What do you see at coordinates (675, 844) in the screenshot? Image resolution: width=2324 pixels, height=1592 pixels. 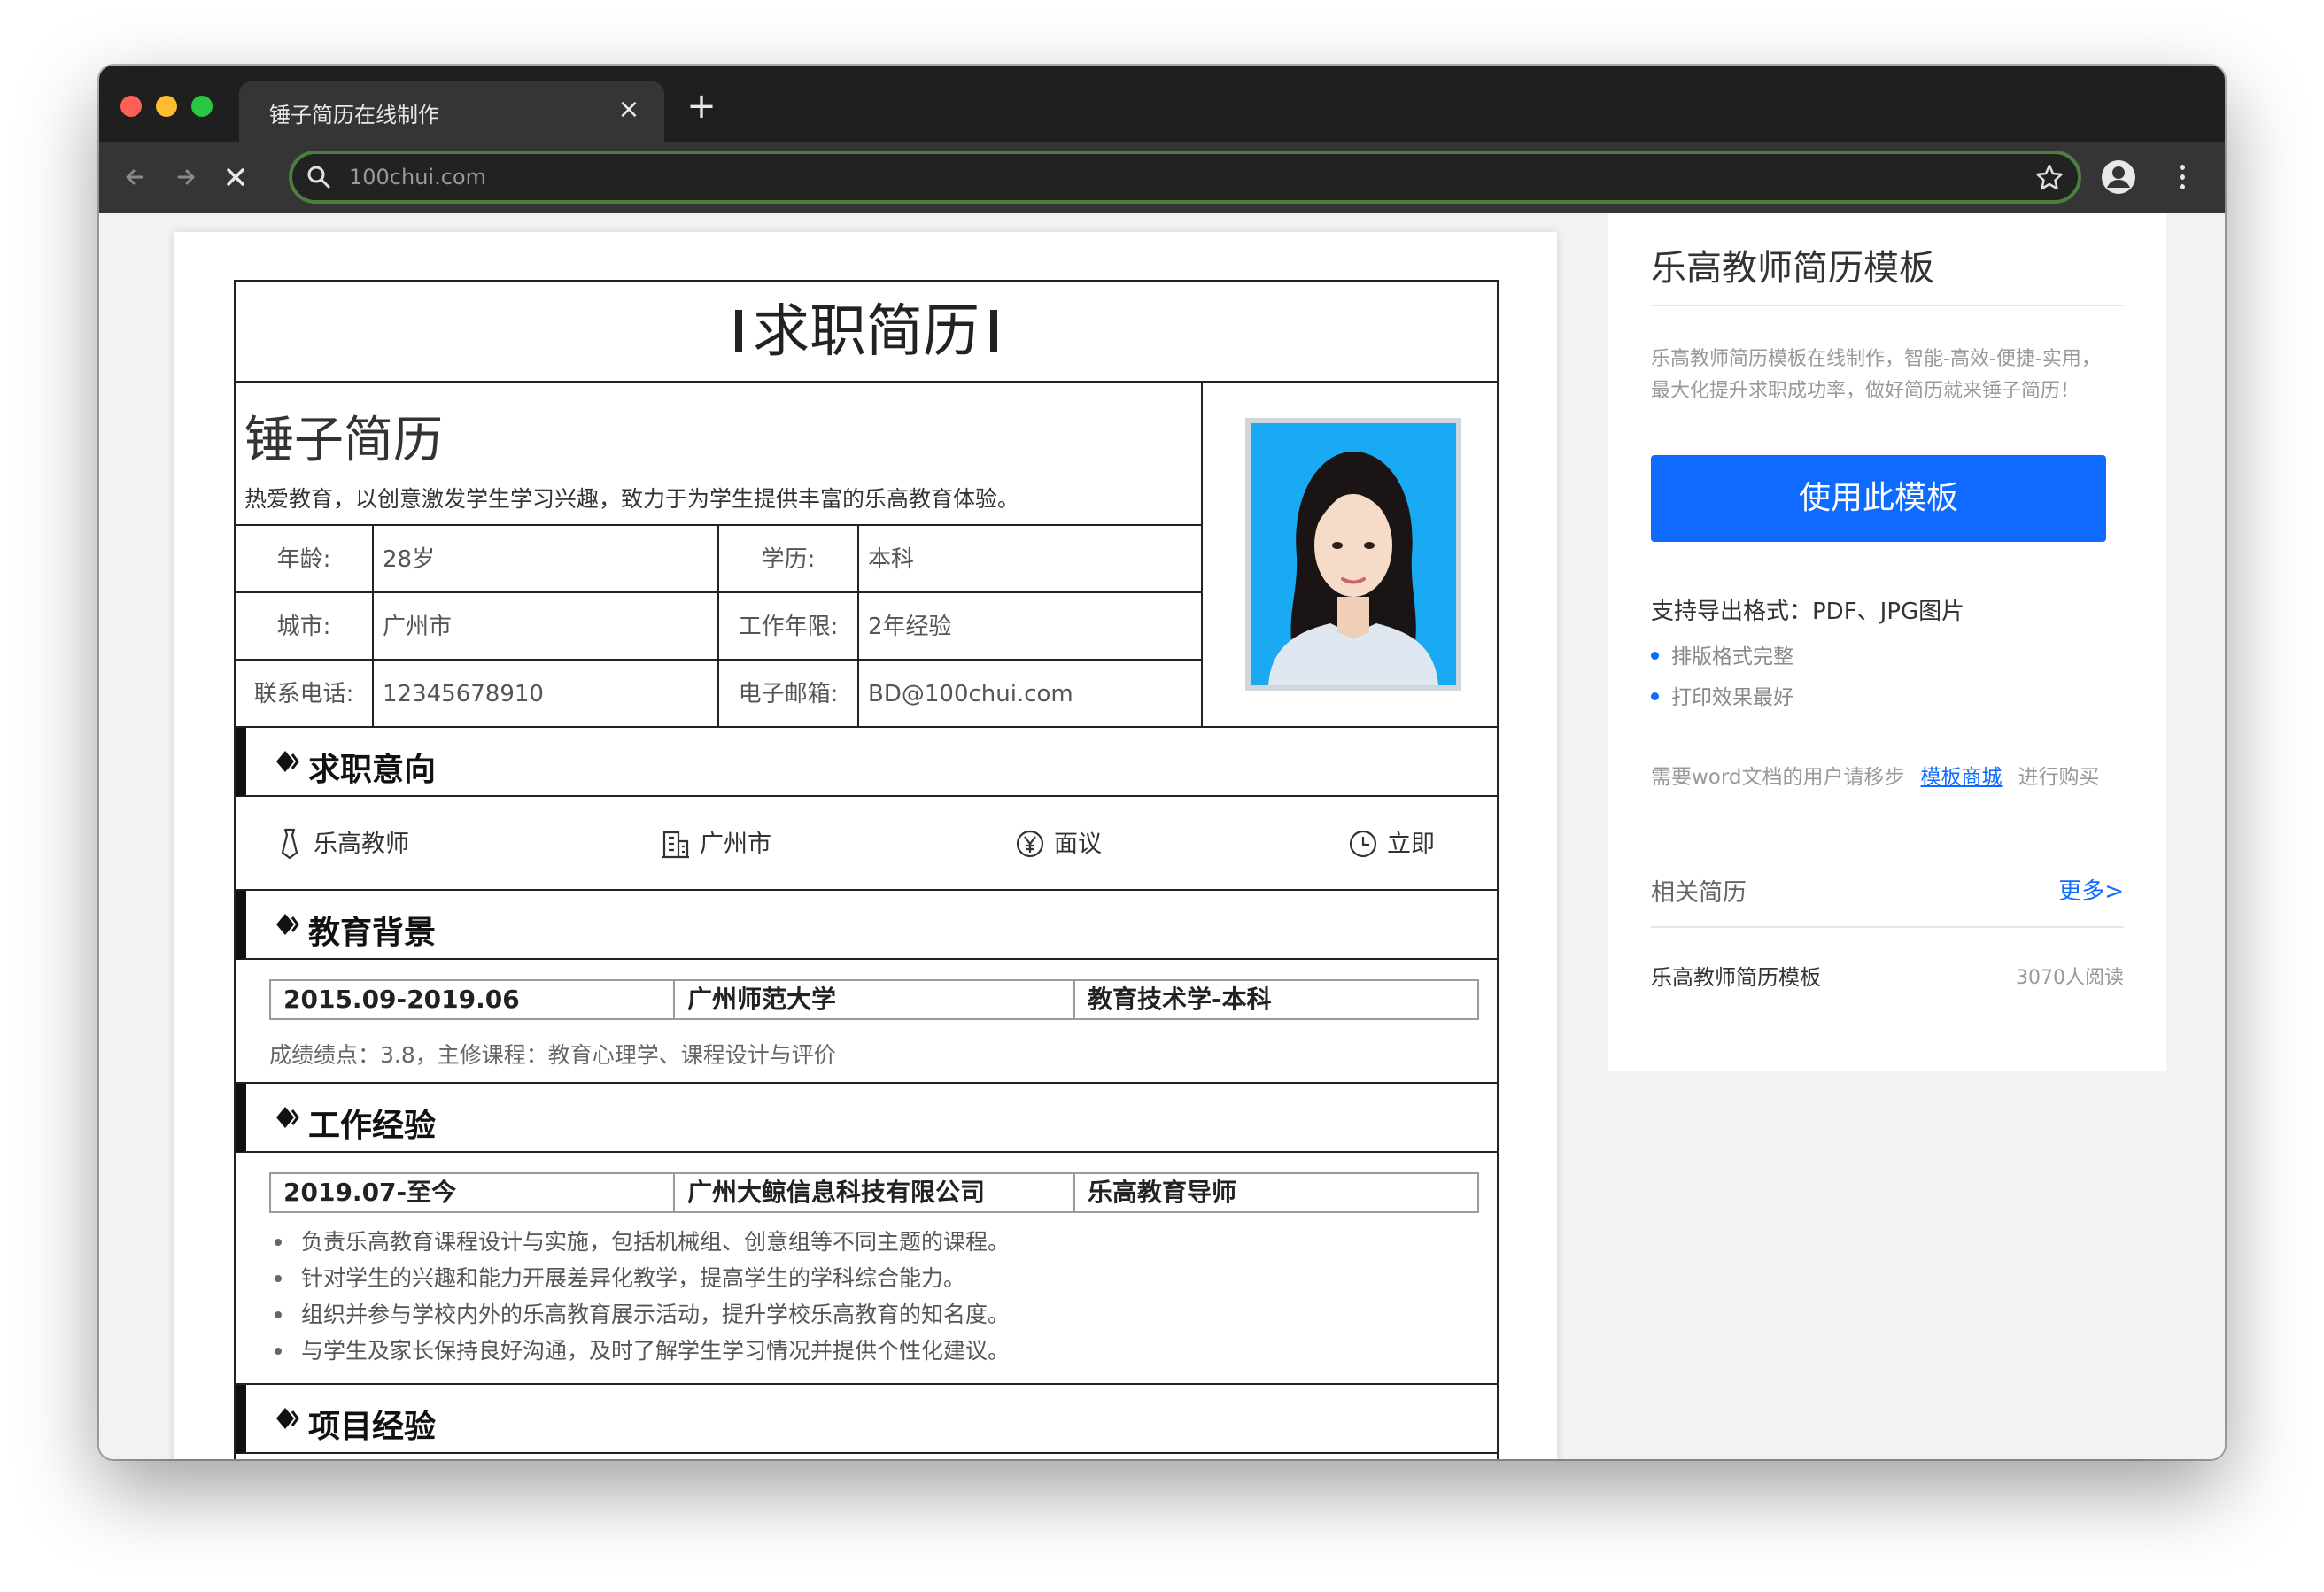 I see `building-icon` at bounding box center [675, 844].